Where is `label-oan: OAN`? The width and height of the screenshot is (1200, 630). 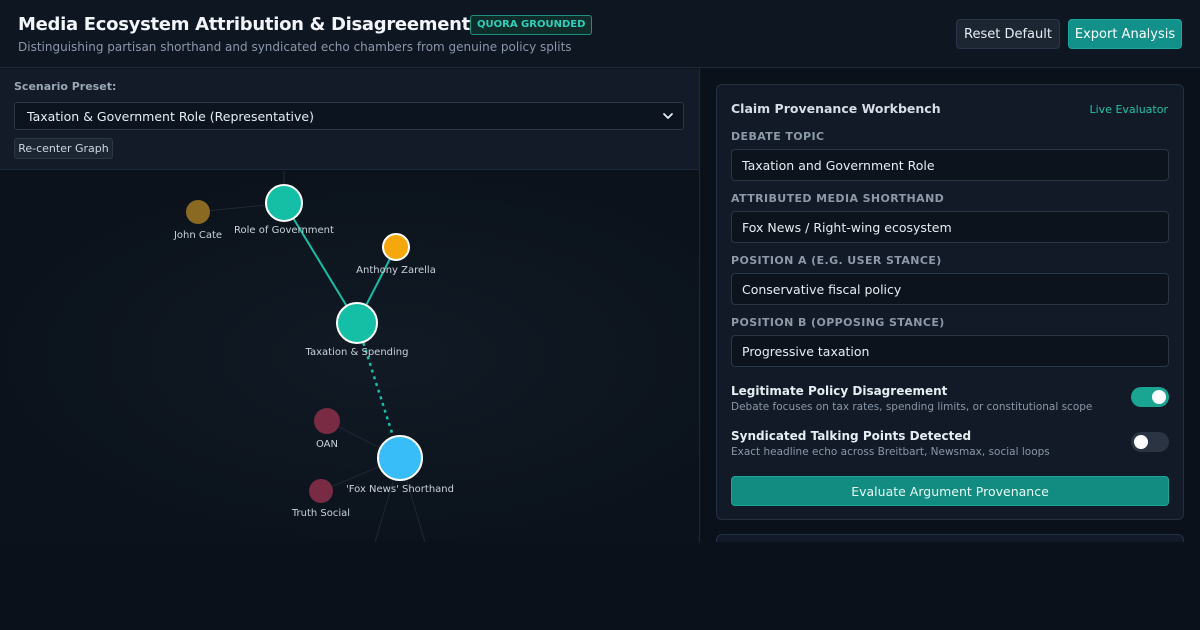
label-oan: OAN is located at coordinates (327, 444).